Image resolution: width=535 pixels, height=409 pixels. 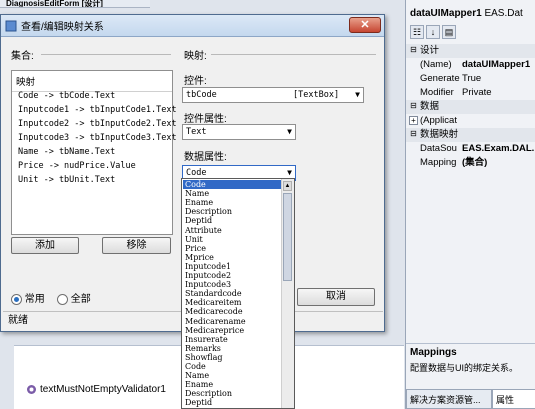 What do you see at coordinates (96, 389) in the screenshot?
I see `validator-component: textMustNotEmptyValidator1` at bounding box center [96, 389].